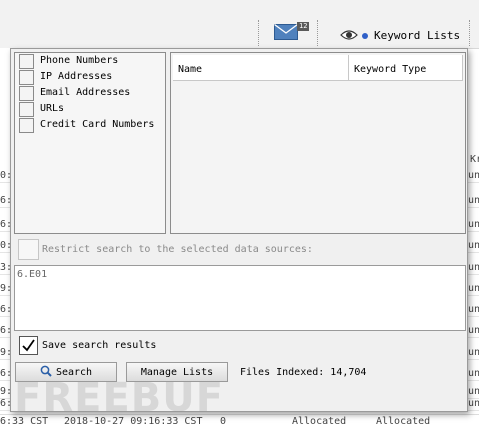  I want to click on watermark-logo: FREEBUF, so click(119, 398).